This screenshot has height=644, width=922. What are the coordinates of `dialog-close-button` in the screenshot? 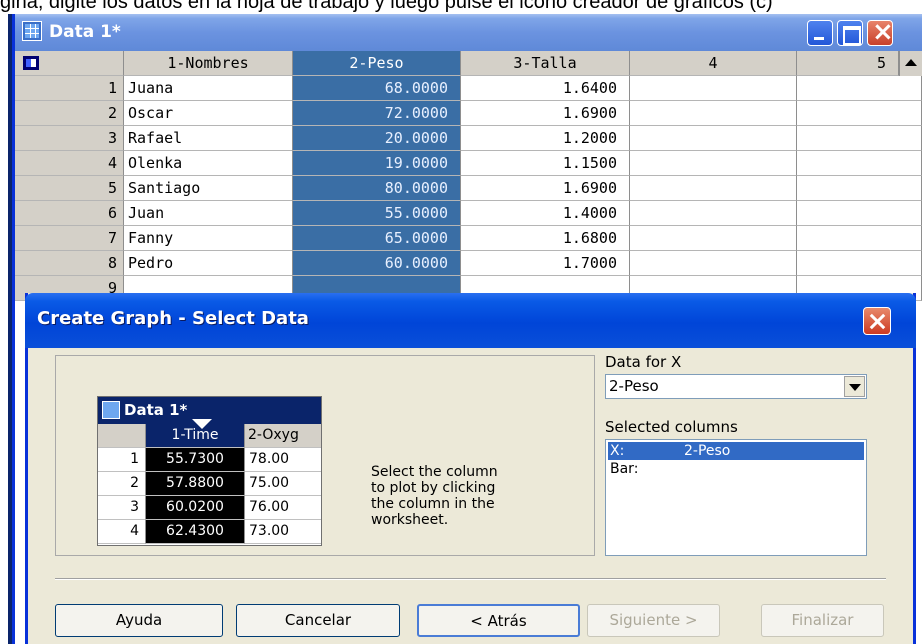 It's located at (877, 321).